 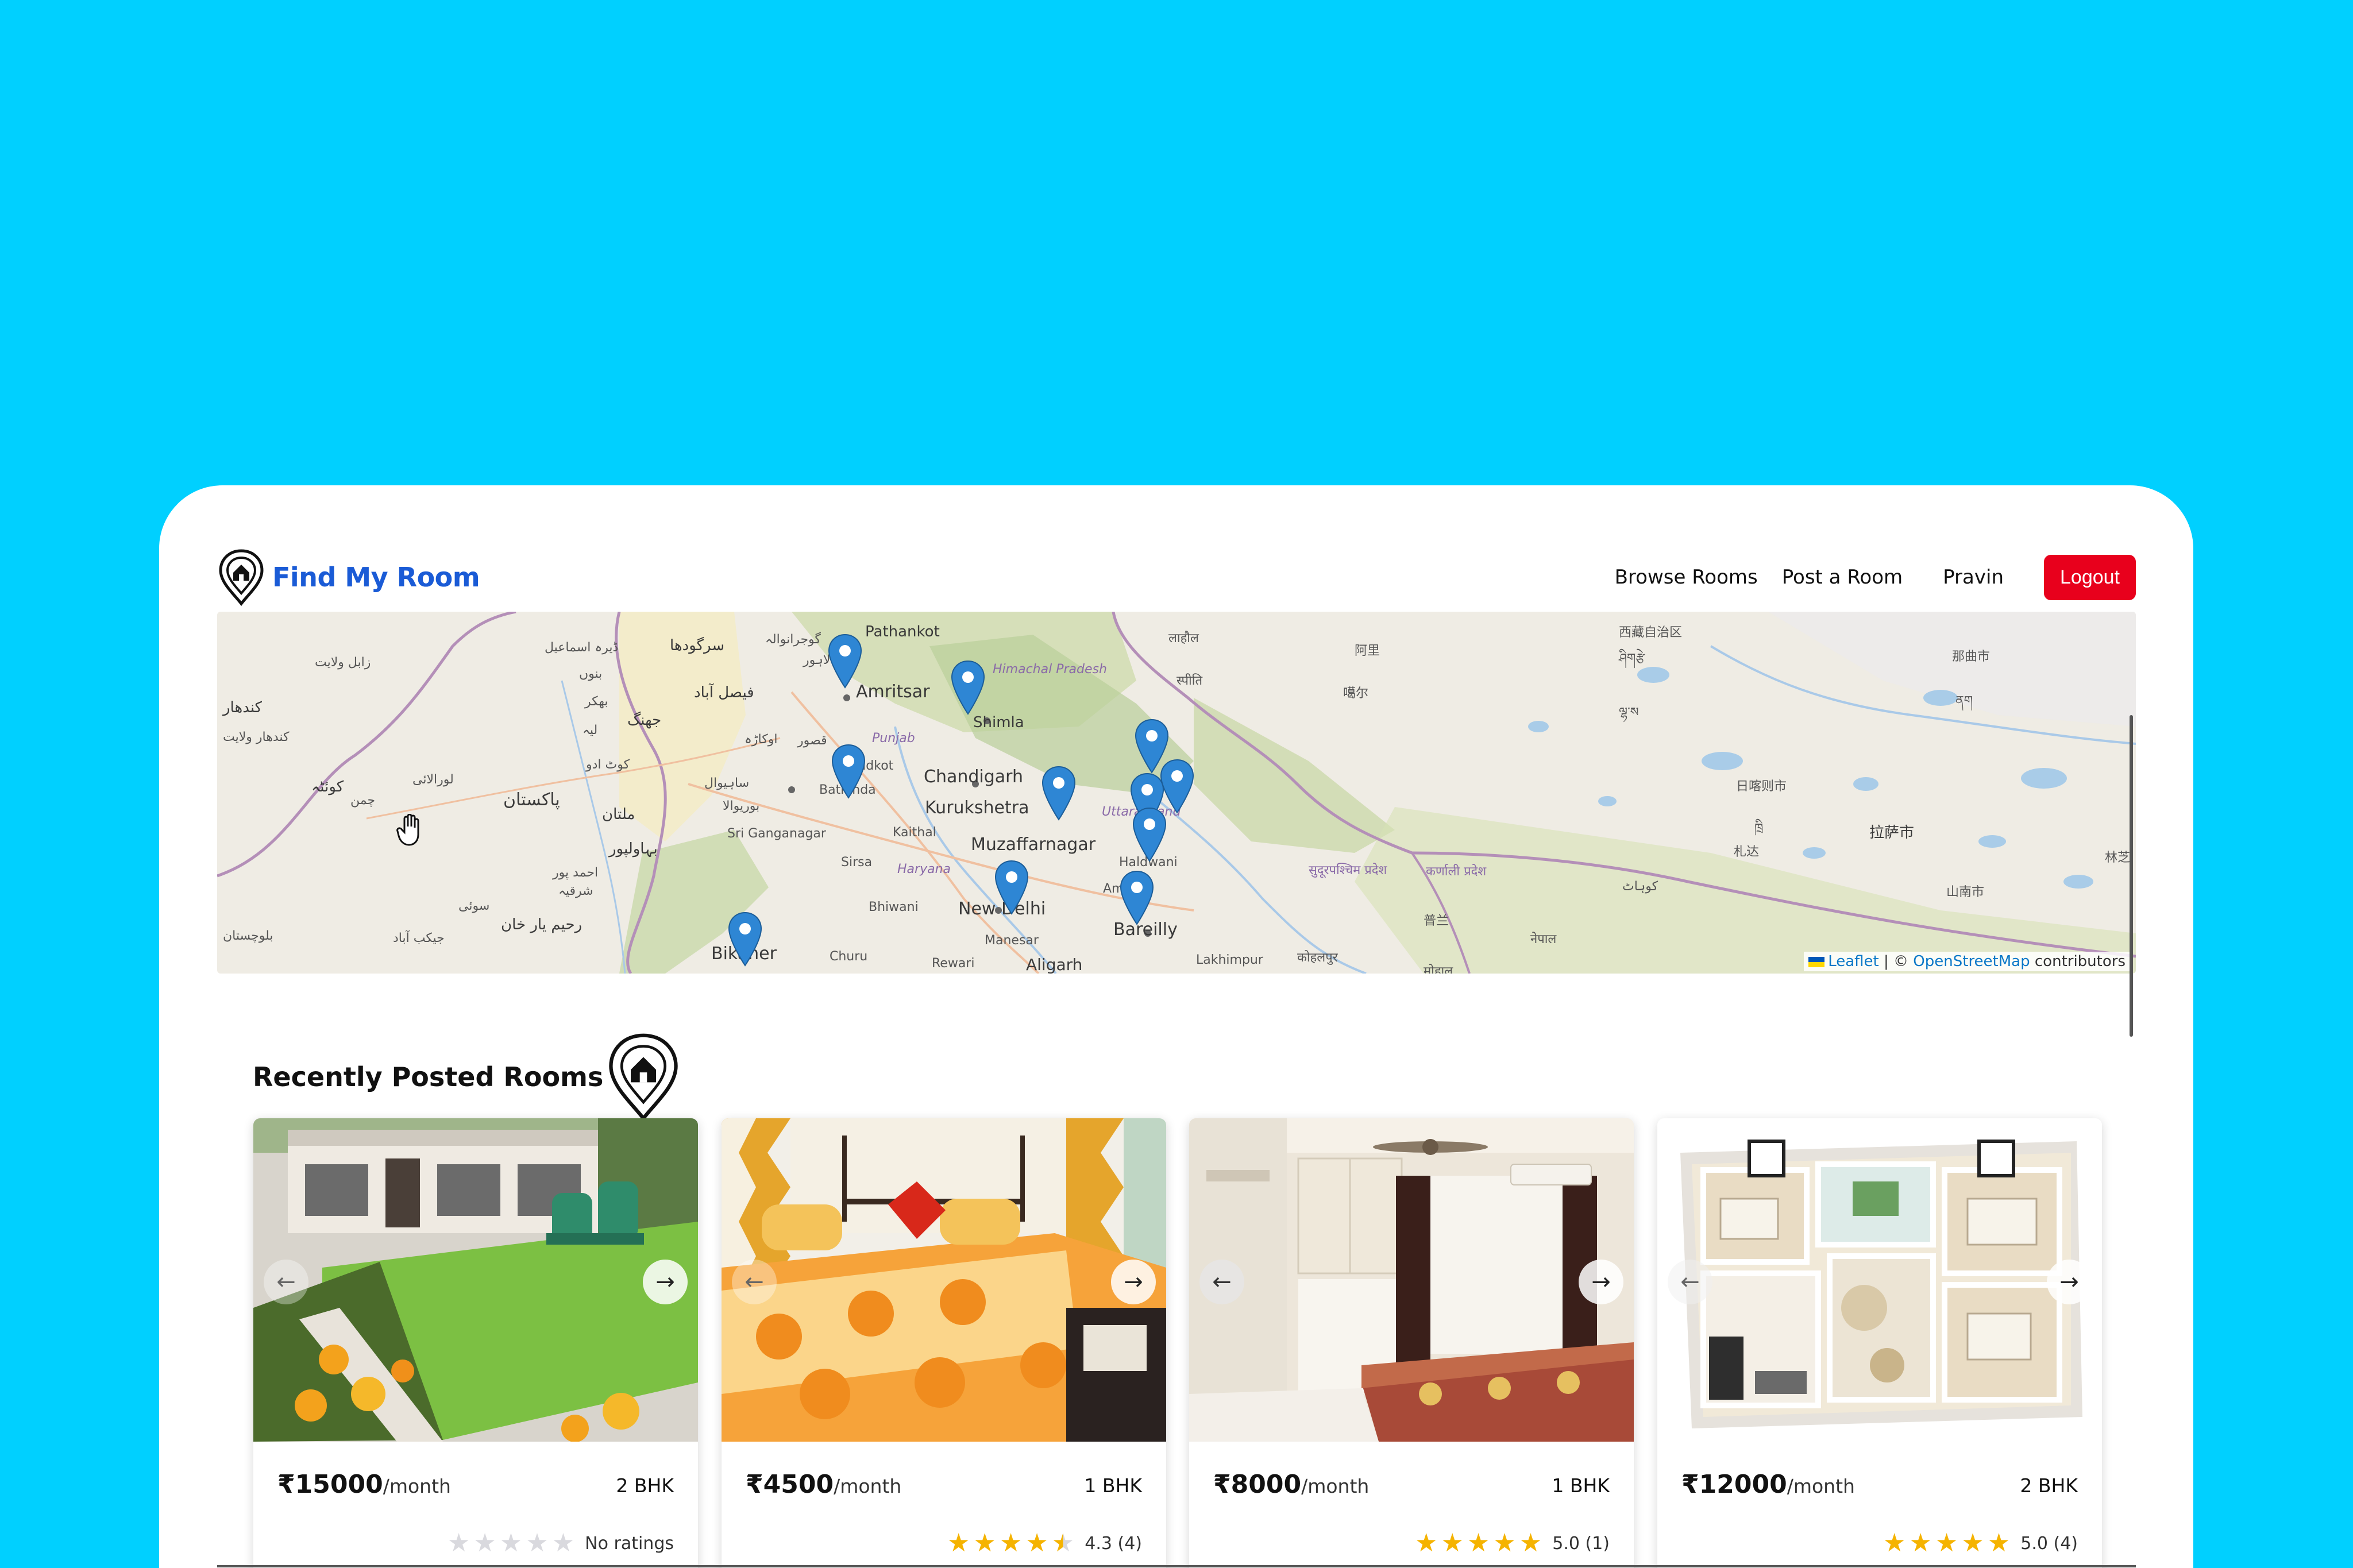 I want to click on map-label: कोहलपुर, so click(x=1317, y=958).